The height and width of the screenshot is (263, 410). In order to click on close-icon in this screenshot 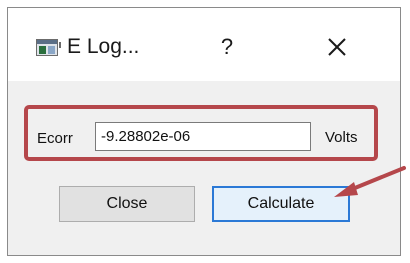, I will do `click(337, 47)`.